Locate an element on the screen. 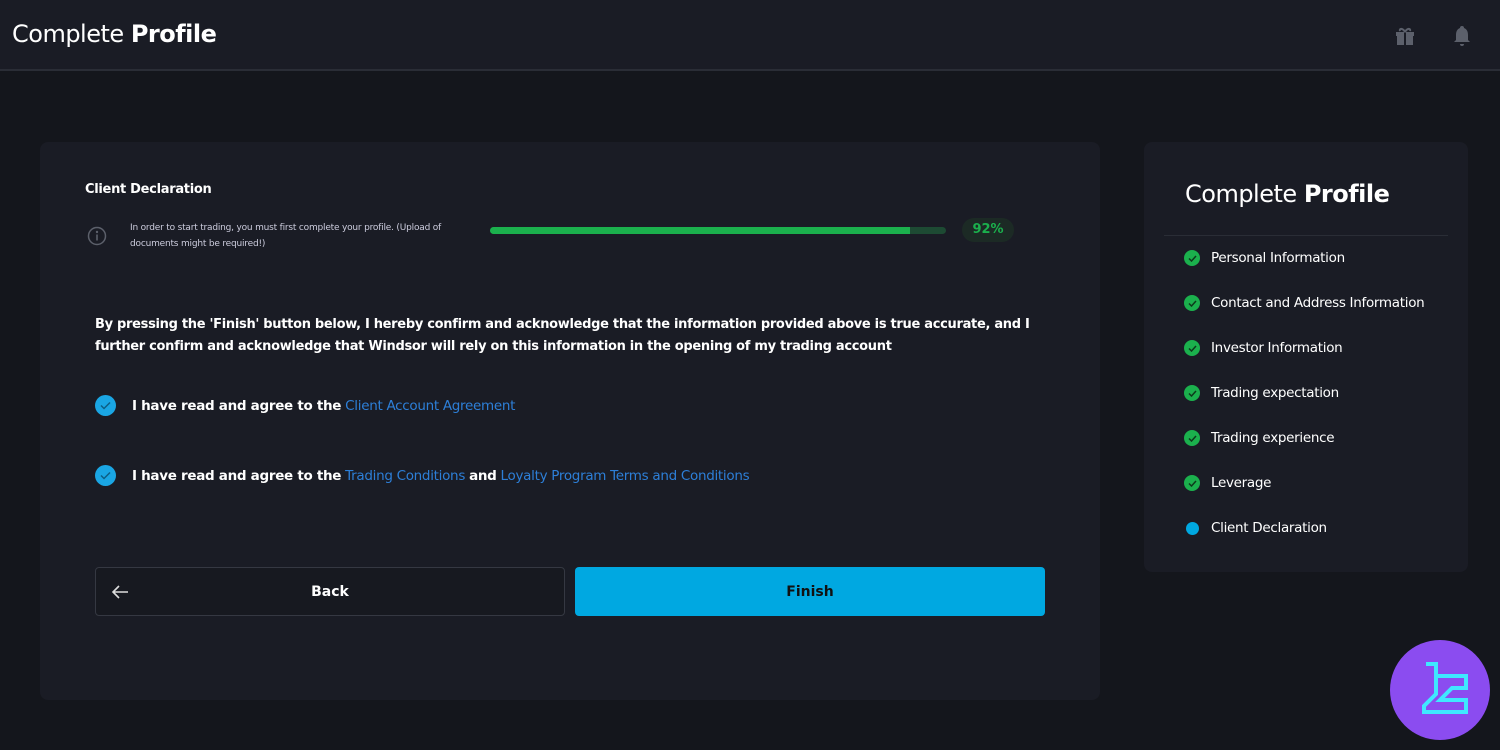 The image size is (1500, 750). step-item: Trading experience is located at coordinates (1259, 438).